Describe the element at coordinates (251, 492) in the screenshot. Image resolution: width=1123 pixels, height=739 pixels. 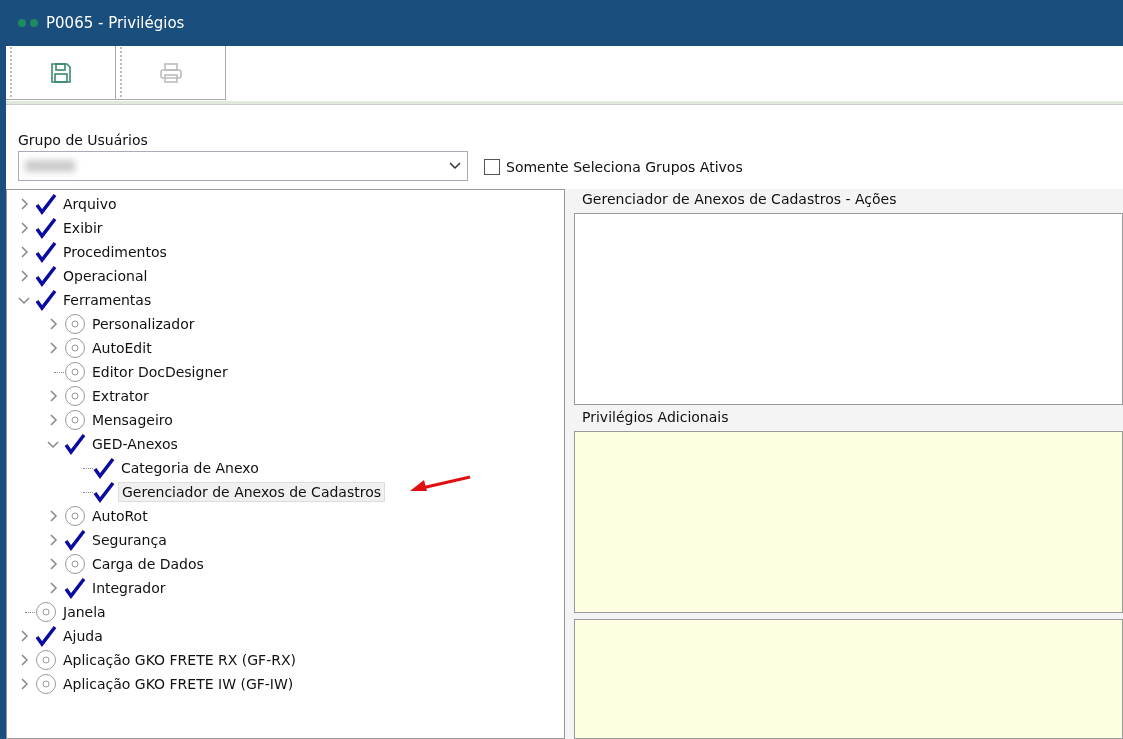
I see `tree-item: Gerenciador de Anexos de Cadastros` at that location.